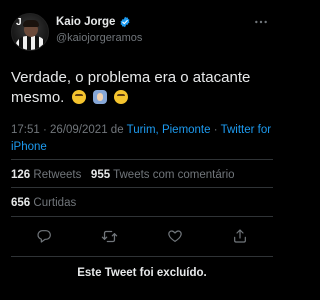  I want to click on more-options-icon, so click(261, 22).